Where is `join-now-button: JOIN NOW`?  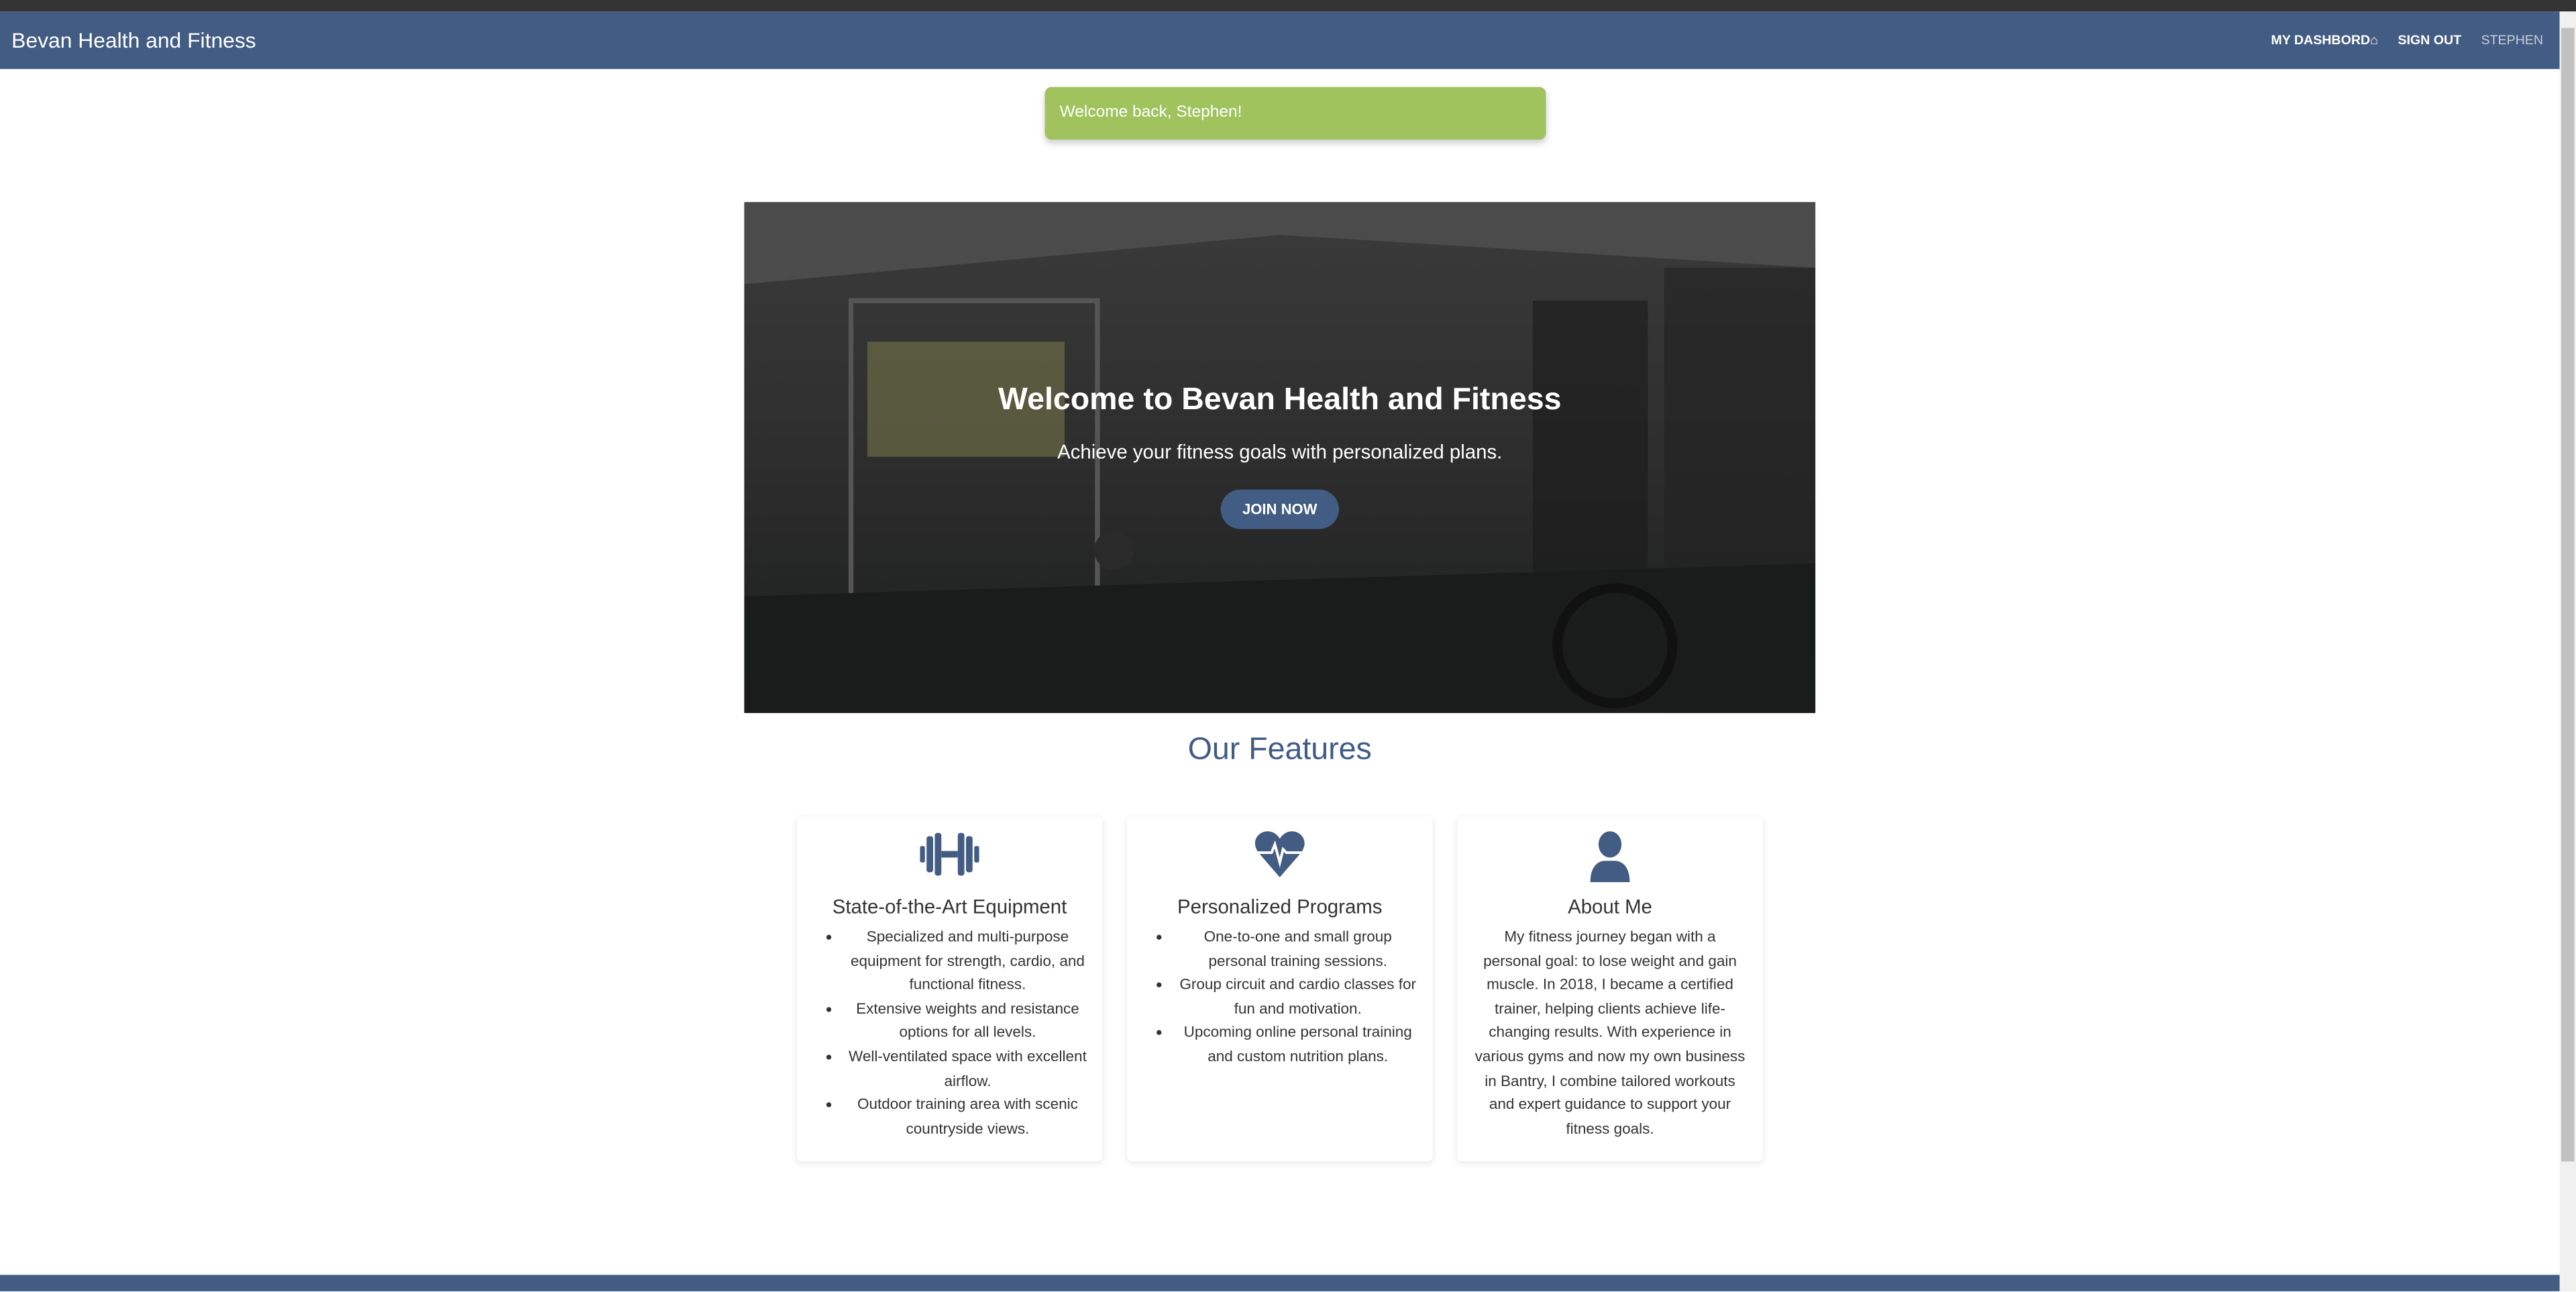 join-now-button: JOIN NOW is located at coordinates (1279, 509).